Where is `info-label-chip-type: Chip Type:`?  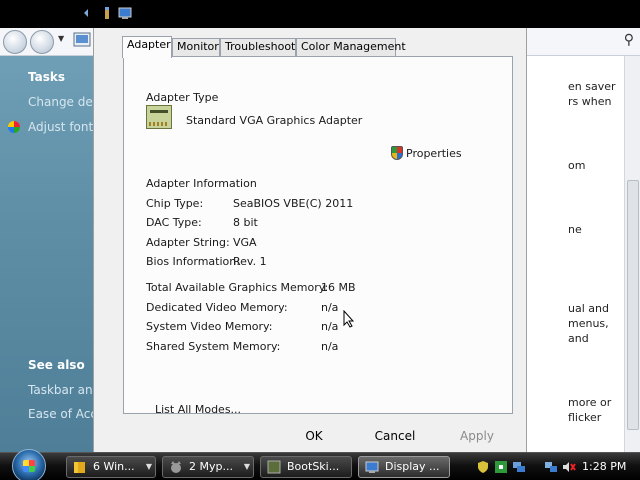 info-label-chip-type: Chip Type: is located at coordinates (175, 203).